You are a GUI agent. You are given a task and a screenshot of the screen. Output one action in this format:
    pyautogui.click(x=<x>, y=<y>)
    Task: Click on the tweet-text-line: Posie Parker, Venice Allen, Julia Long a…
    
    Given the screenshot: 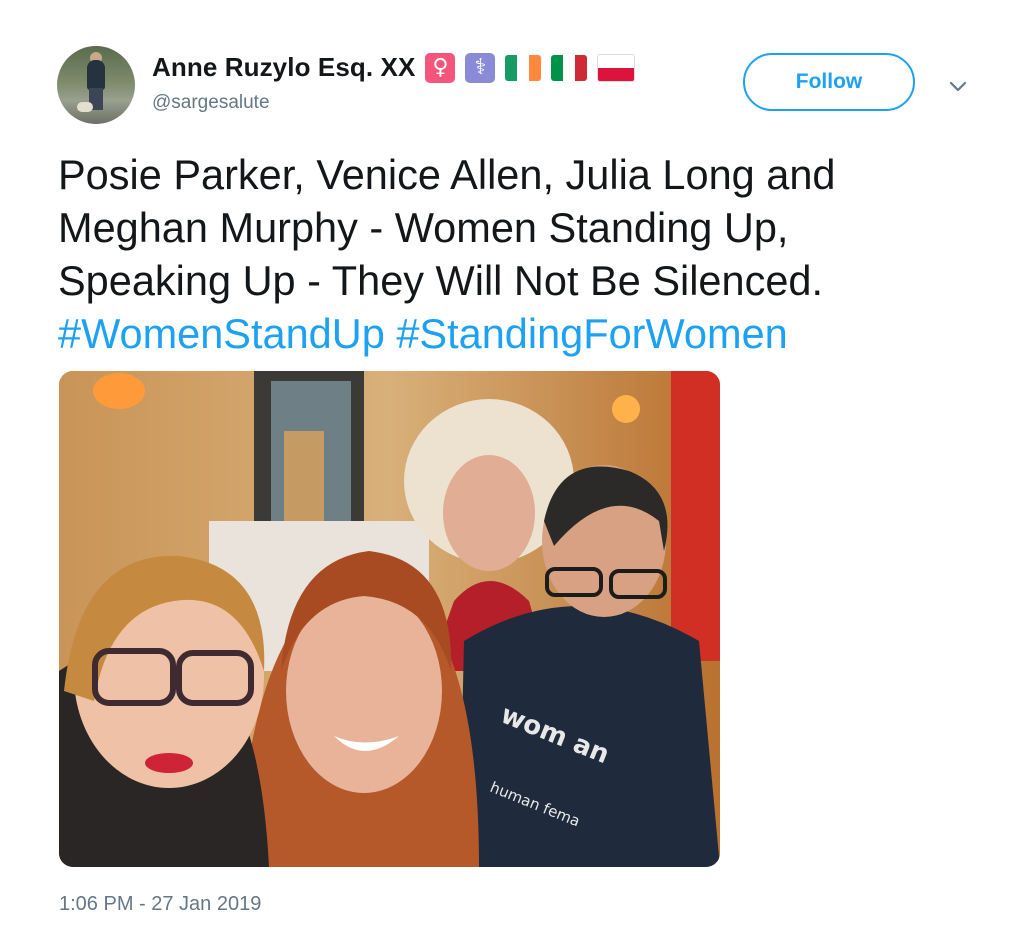 What is the action you would take?
    pyautogui.click(x=447, y=174)
    